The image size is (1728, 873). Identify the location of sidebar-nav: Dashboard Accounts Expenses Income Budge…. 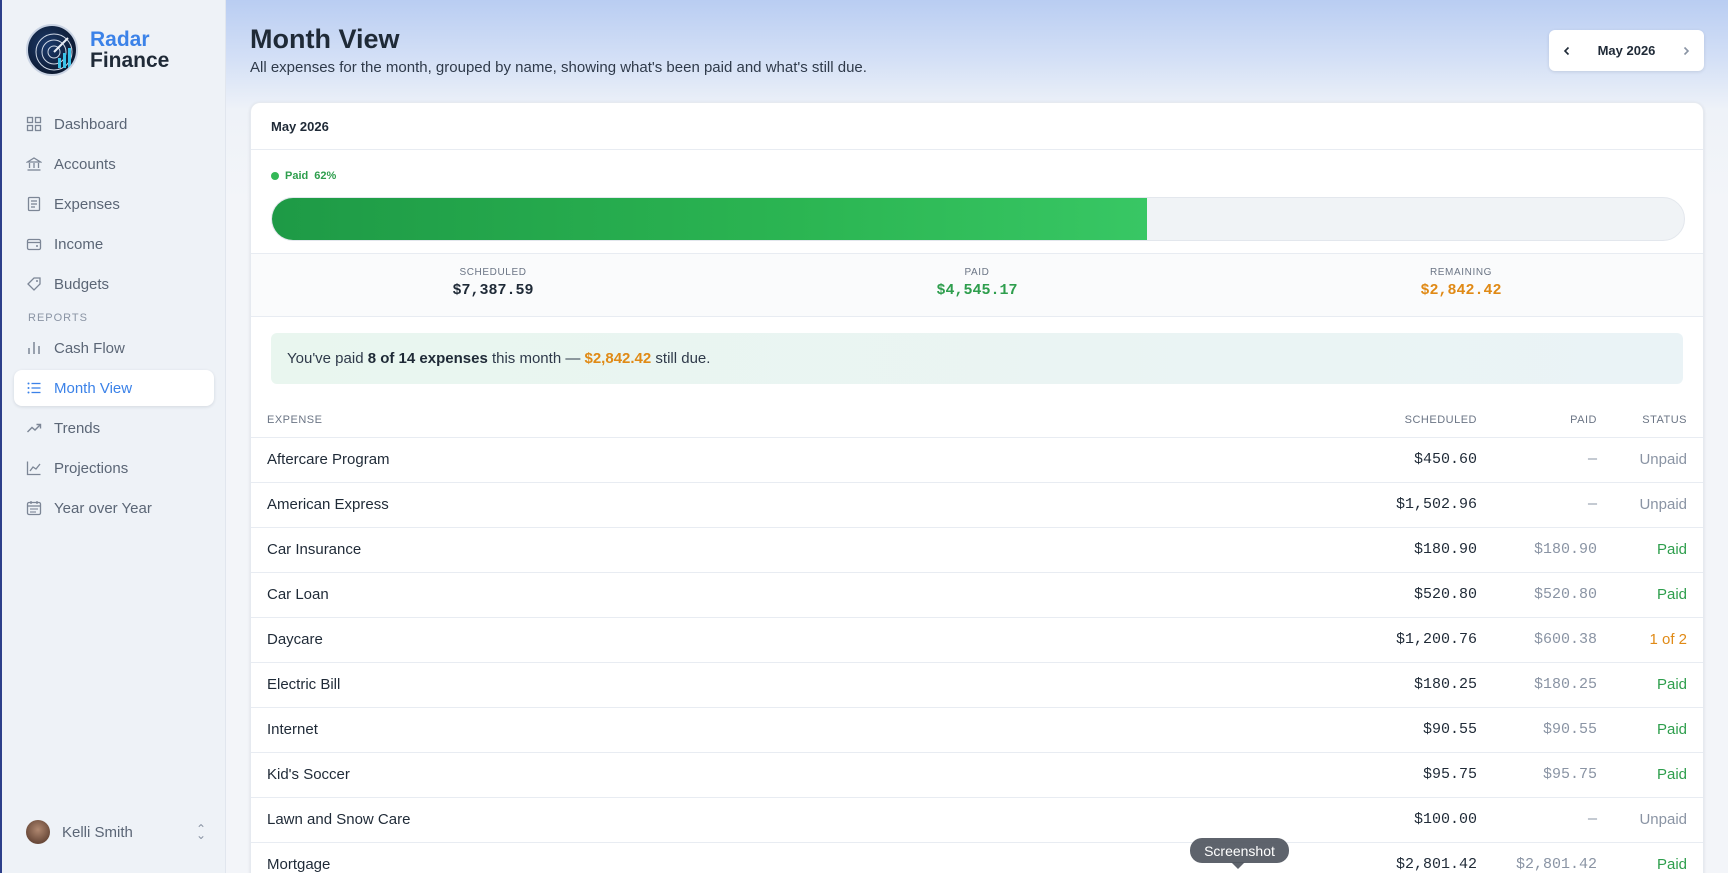
(114, 318).